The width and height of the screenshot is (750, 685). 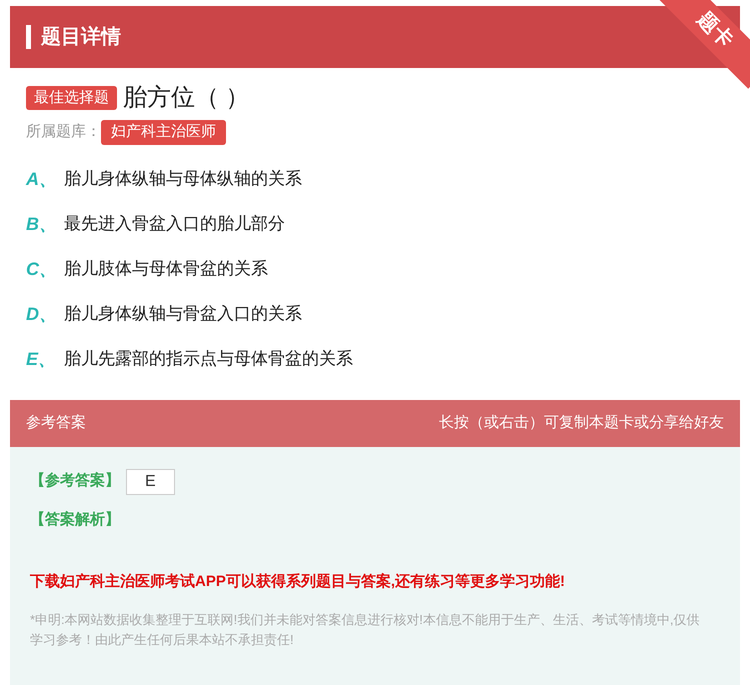 What do you see at coordinates (375, 314) in the screenshot?
I see `answer-option: D、 胎儿身体纵轴与骨盆入口的关系` at bounding box center [375, 314].